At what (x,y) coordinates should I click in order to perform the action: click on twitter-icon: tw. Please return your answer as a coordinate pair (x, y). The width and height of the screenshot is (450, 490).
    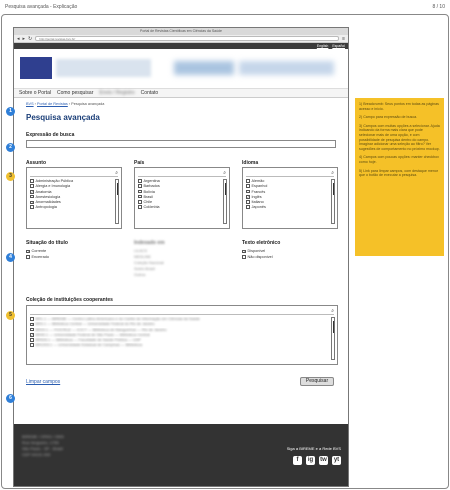
    Looking at the image, I should click on (323, 460).